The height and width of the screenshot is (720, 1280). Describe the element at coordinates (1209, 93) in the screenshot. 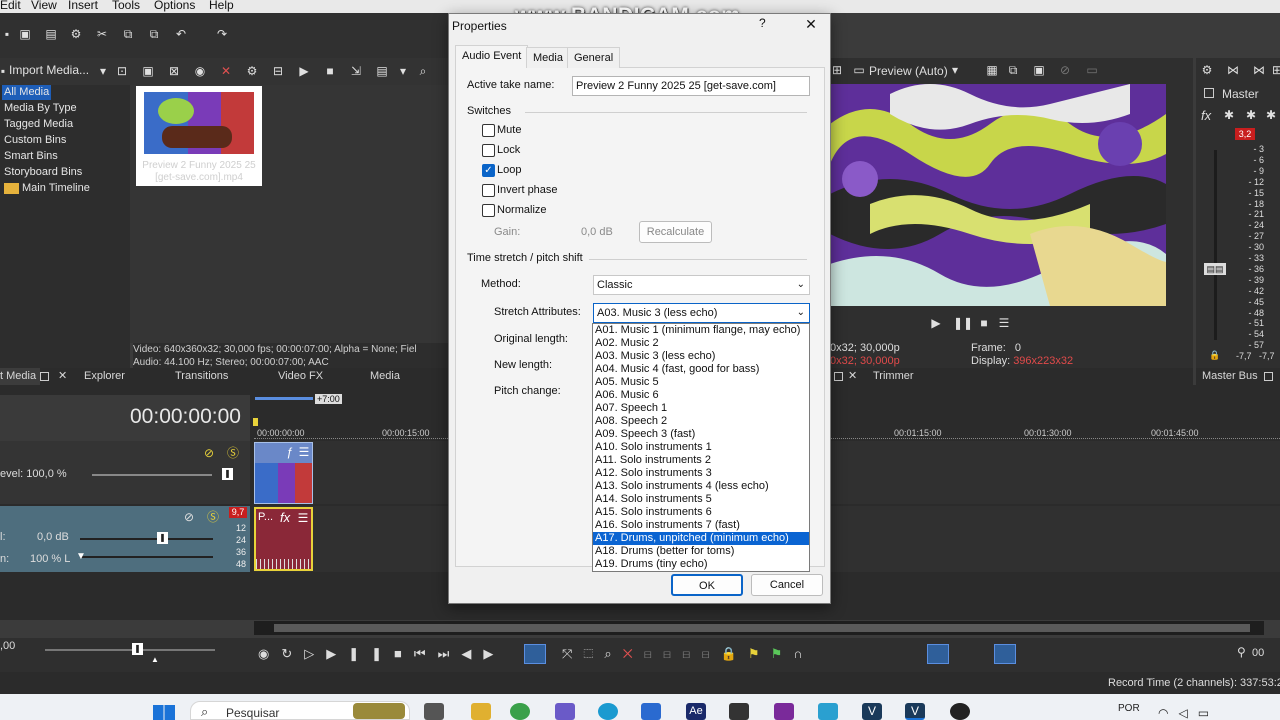

I see `master-checkbox` at that location.